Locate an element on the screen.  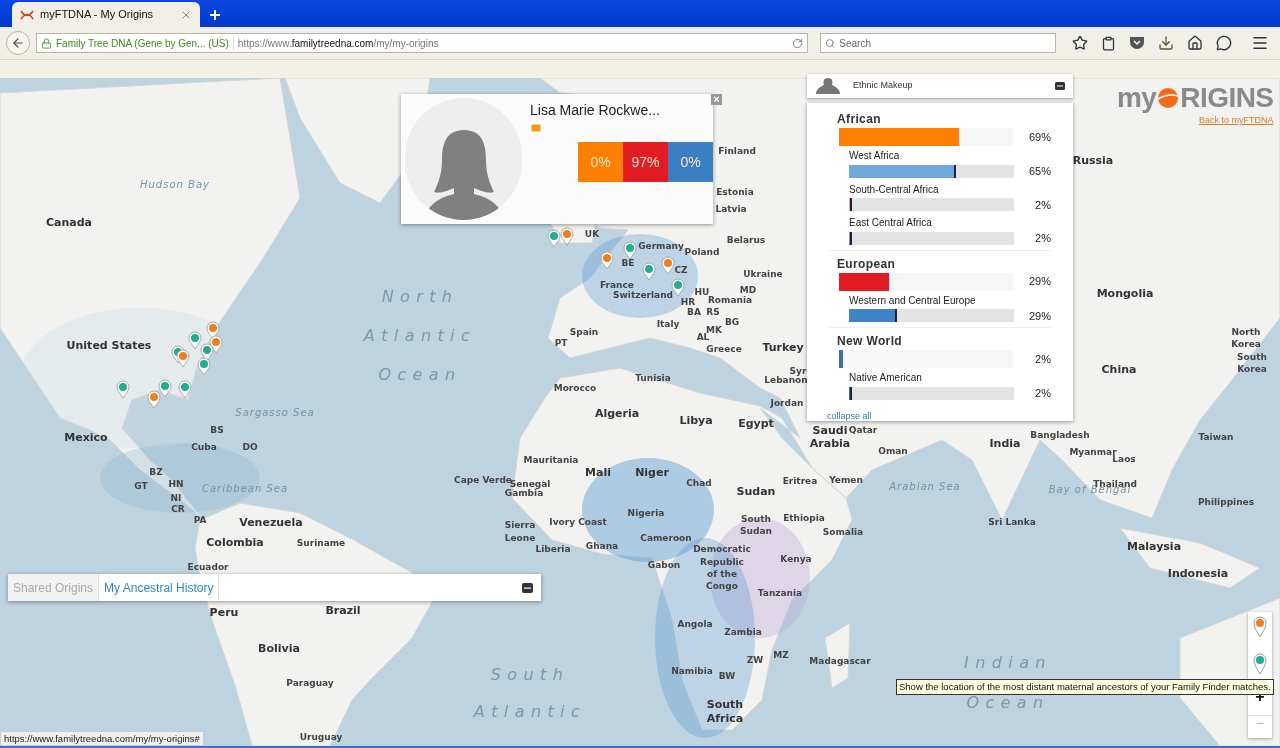
map-label: Spain is located at coordinates (584, 332).